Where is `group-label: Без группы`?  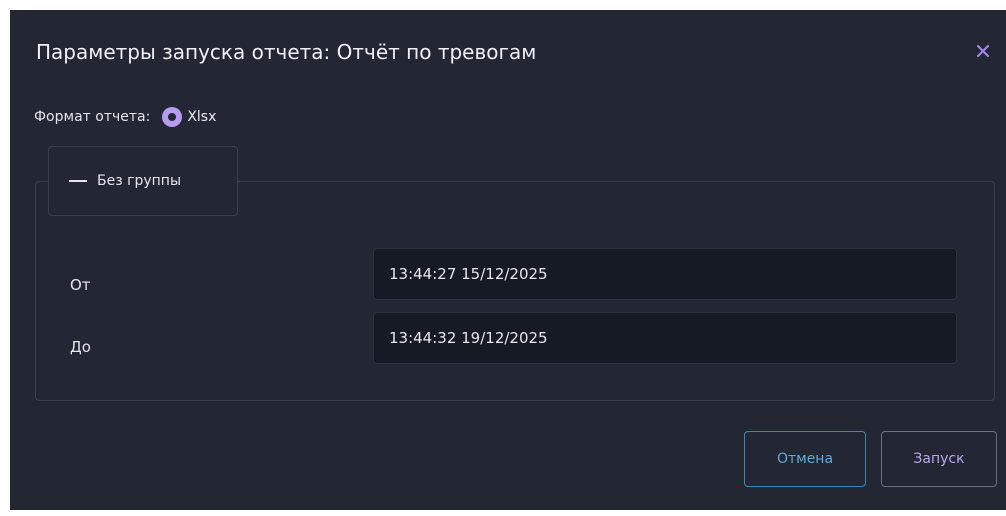 group-label: Без группы is located at coordinates (139, 181).